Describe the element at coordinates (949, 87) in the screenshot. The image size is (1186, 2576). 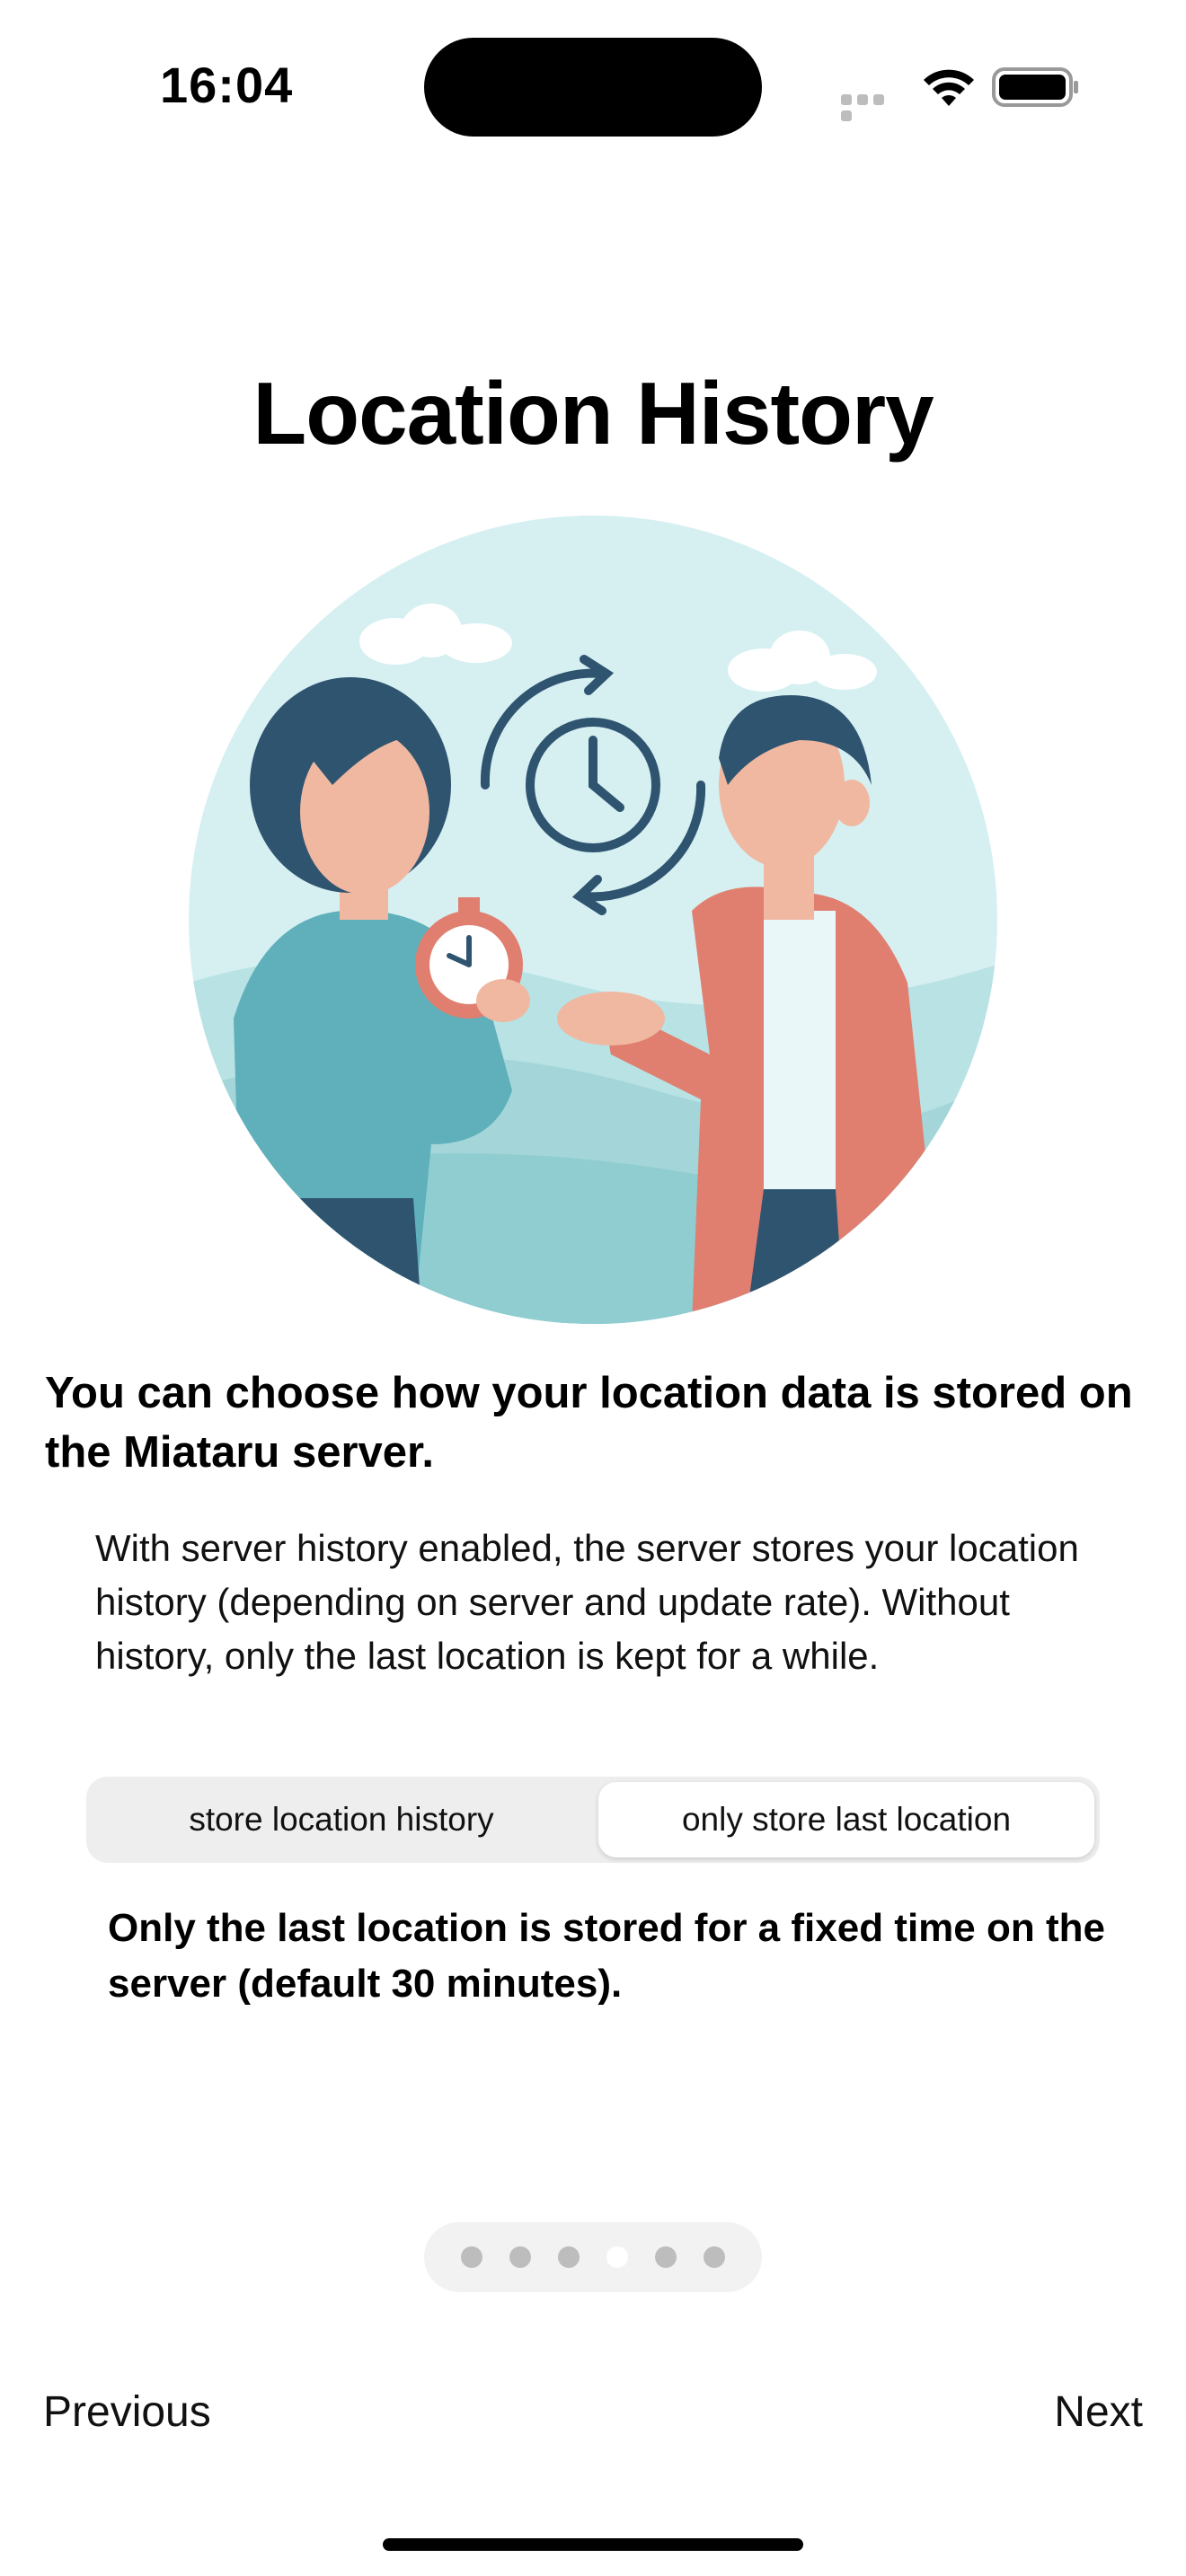
I see `wifi-icon` at that location.